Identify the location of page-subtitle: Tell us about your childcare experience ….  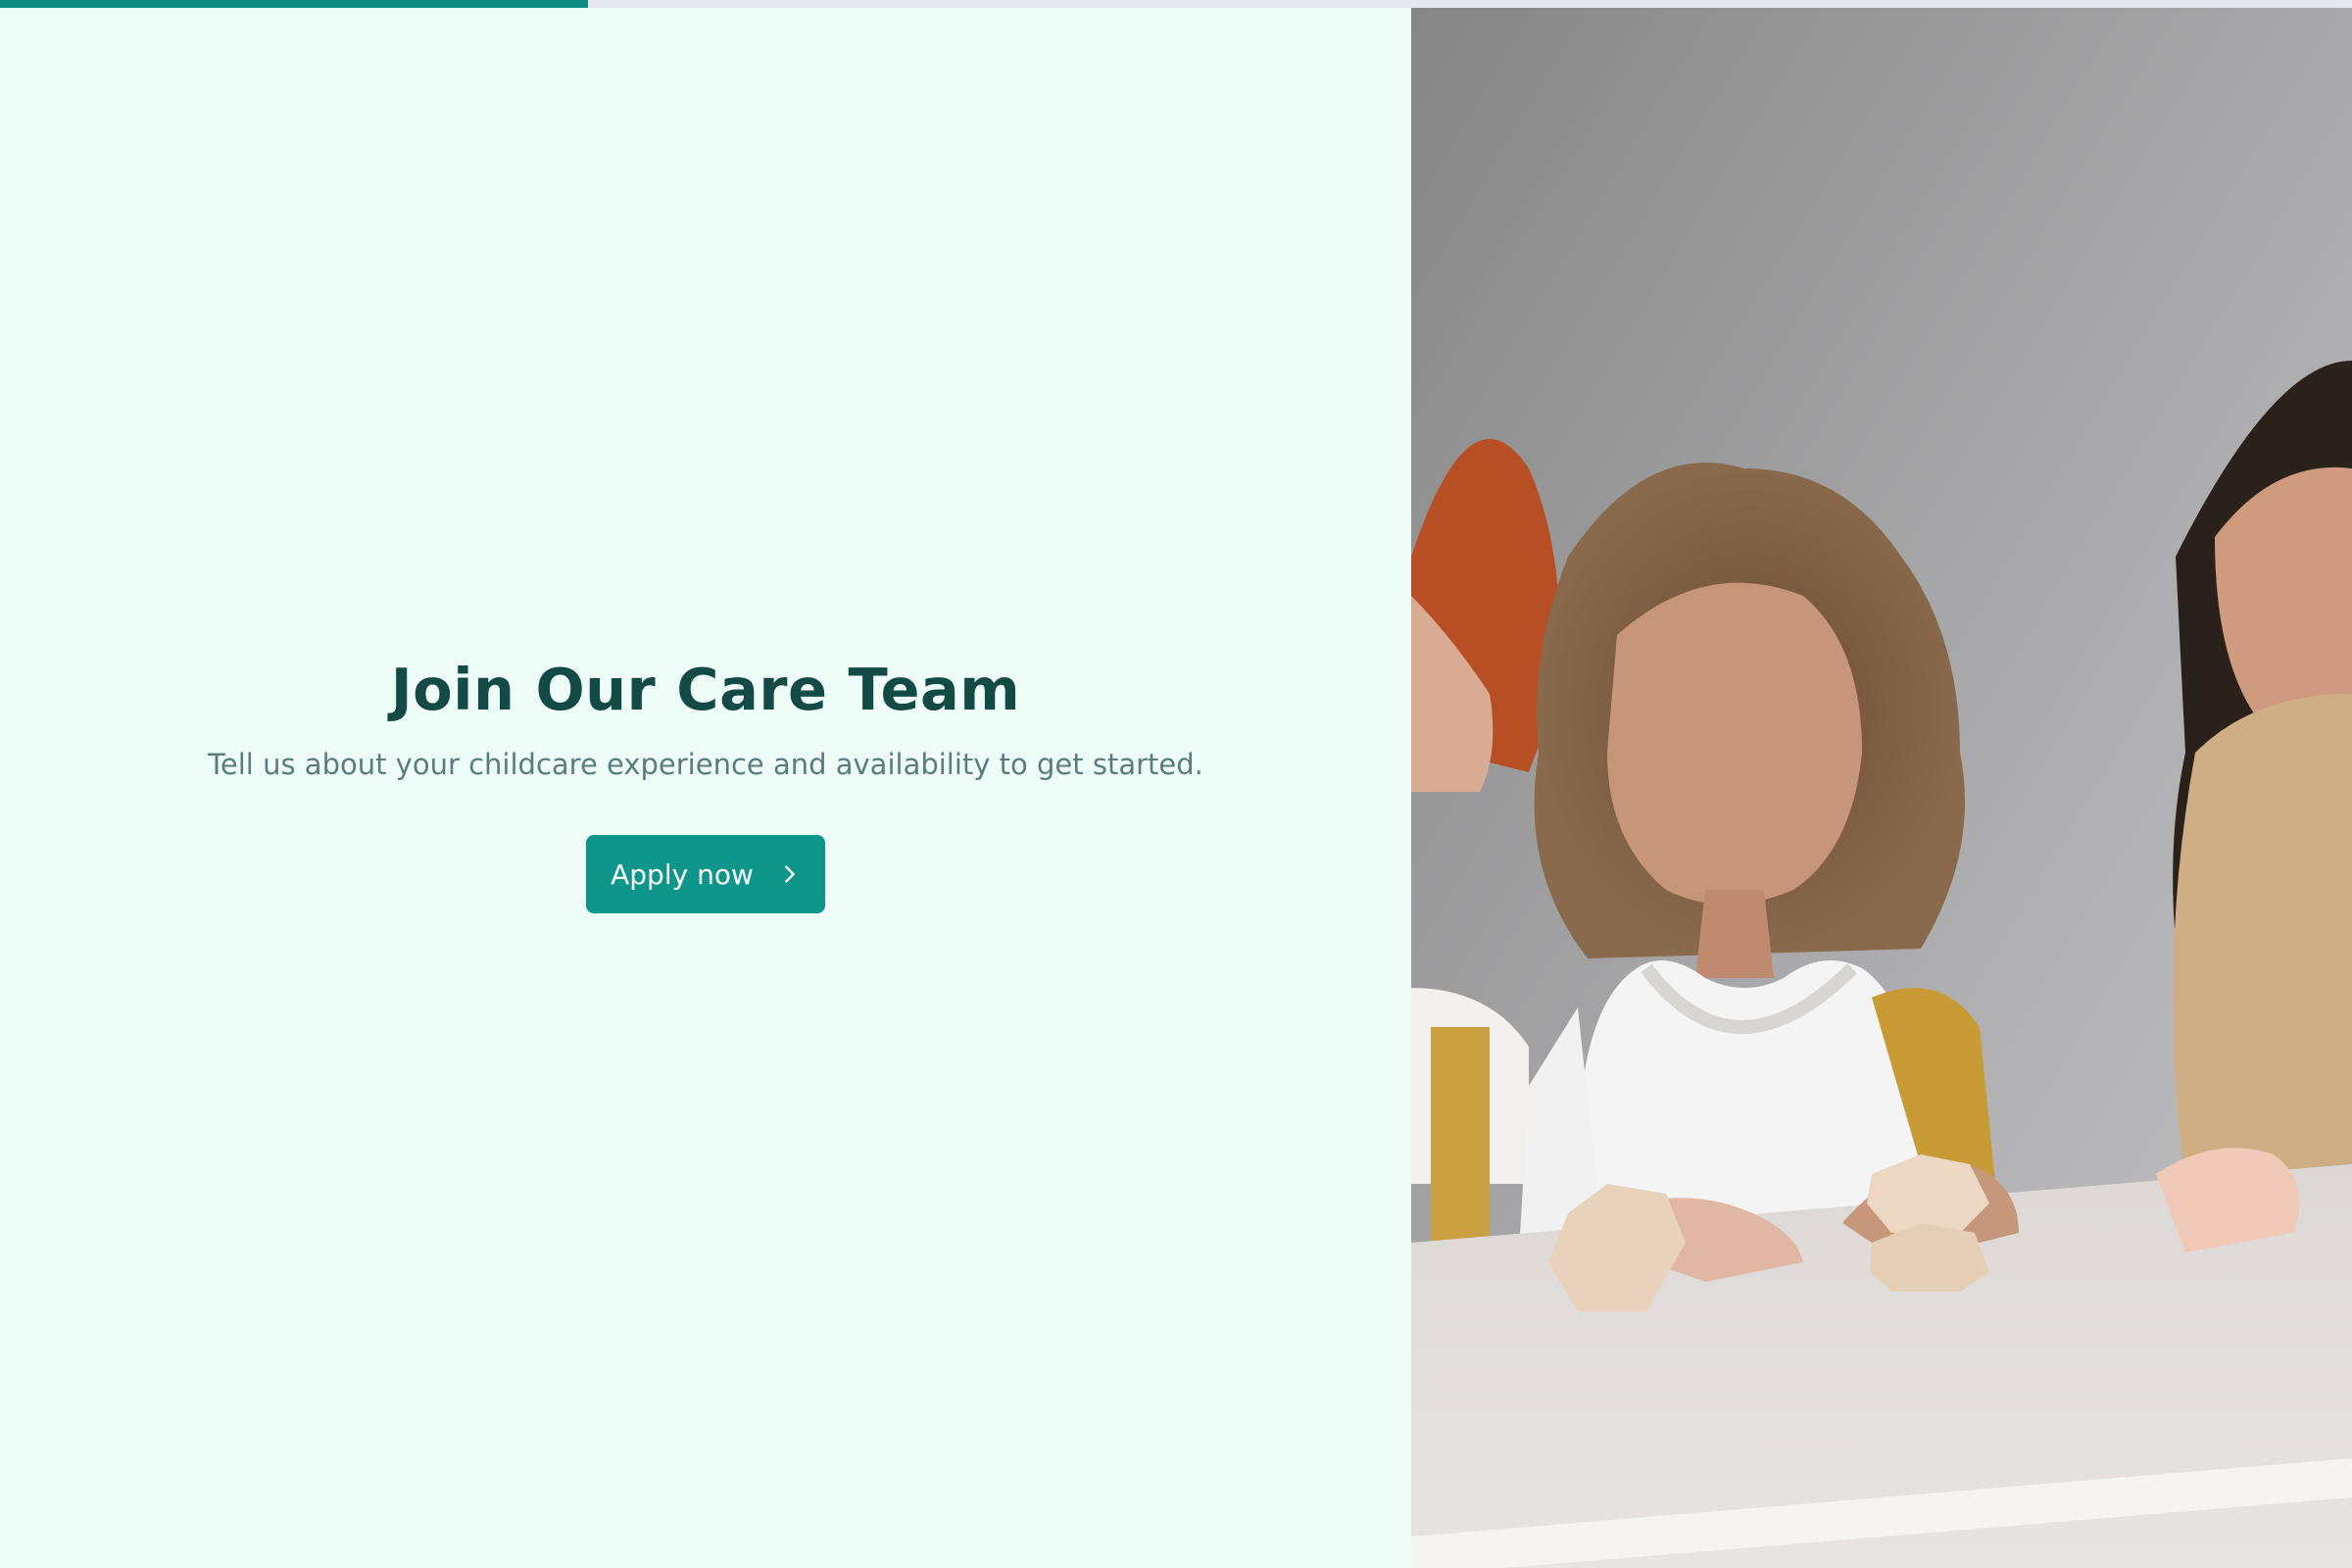
(705, 764).